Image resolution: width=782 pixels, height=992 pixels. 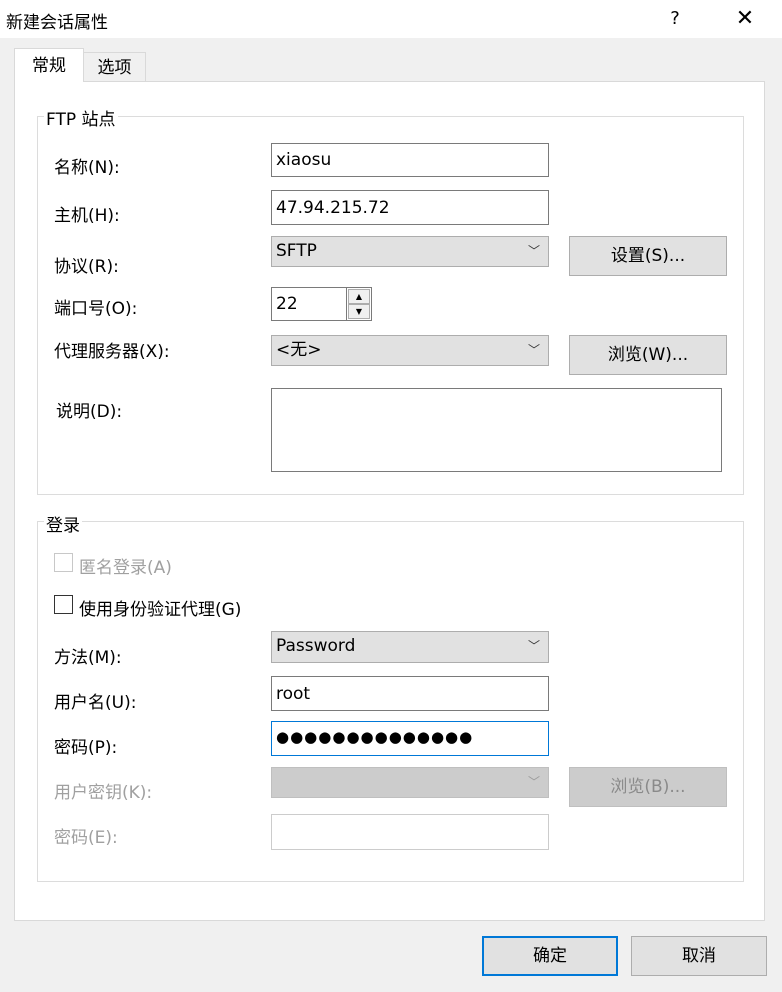 I want to click on ftp-group-title: FTP 站点, so click(x=81, y=117).